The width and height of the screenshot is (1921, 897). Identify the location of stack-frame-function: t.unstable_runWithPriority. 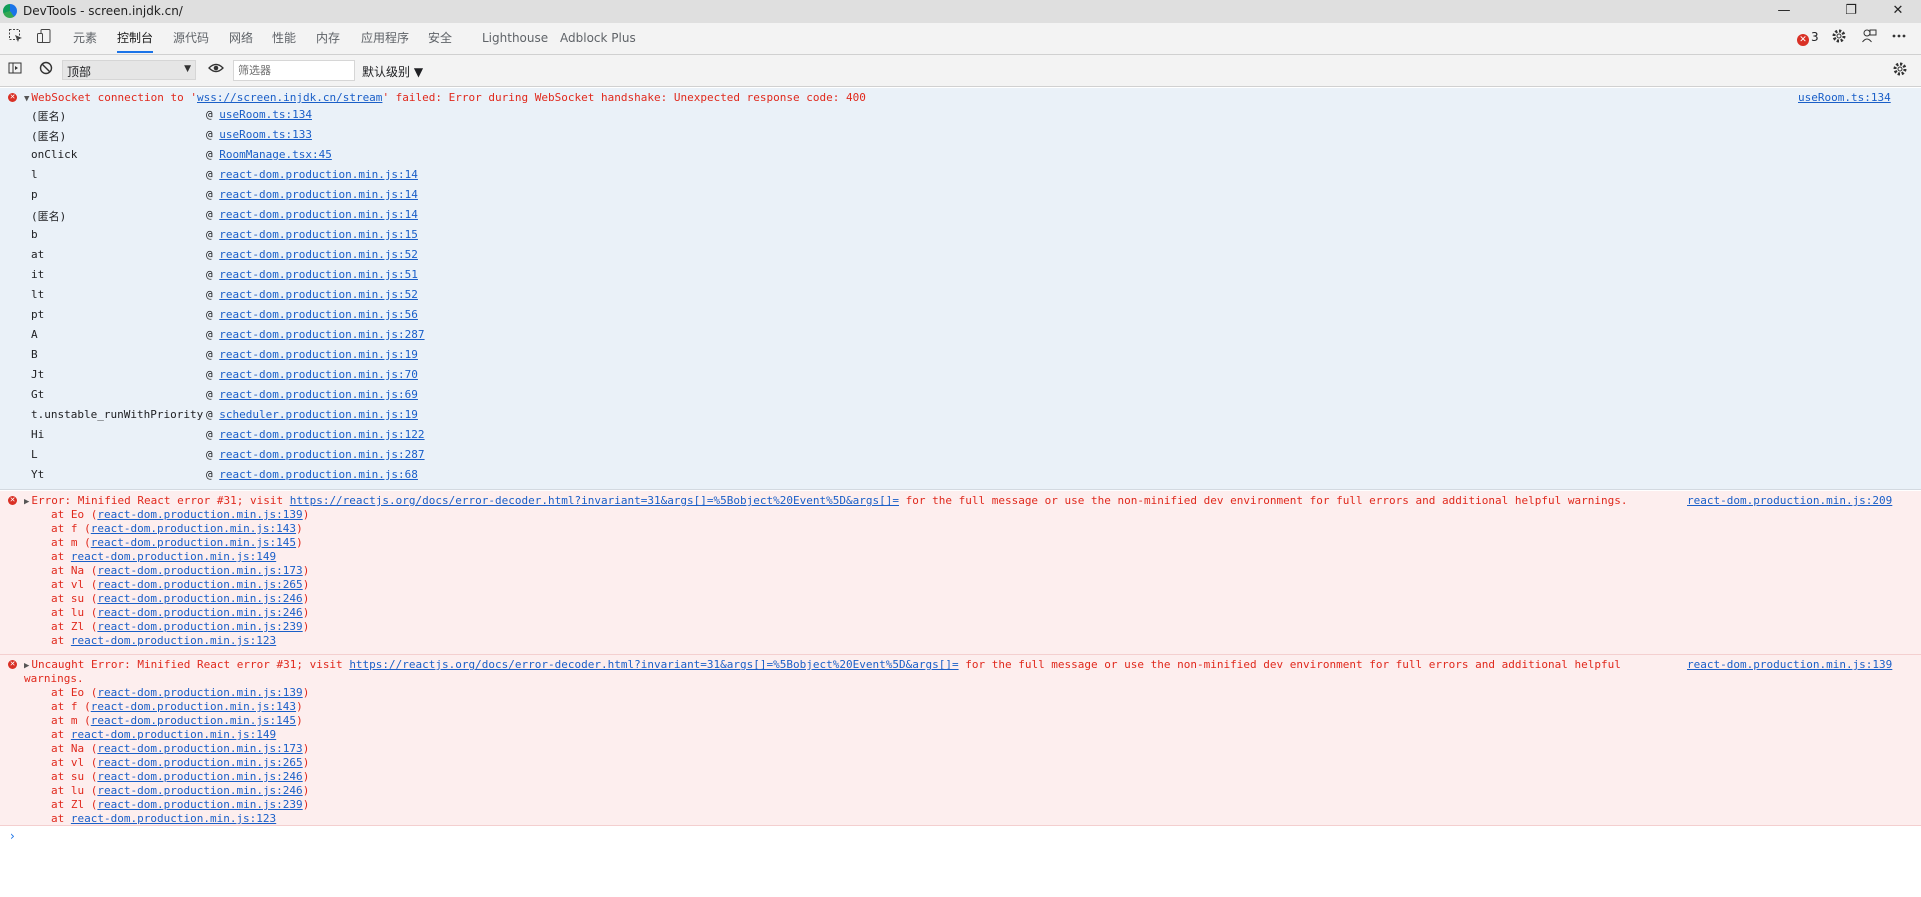
(117, 414).